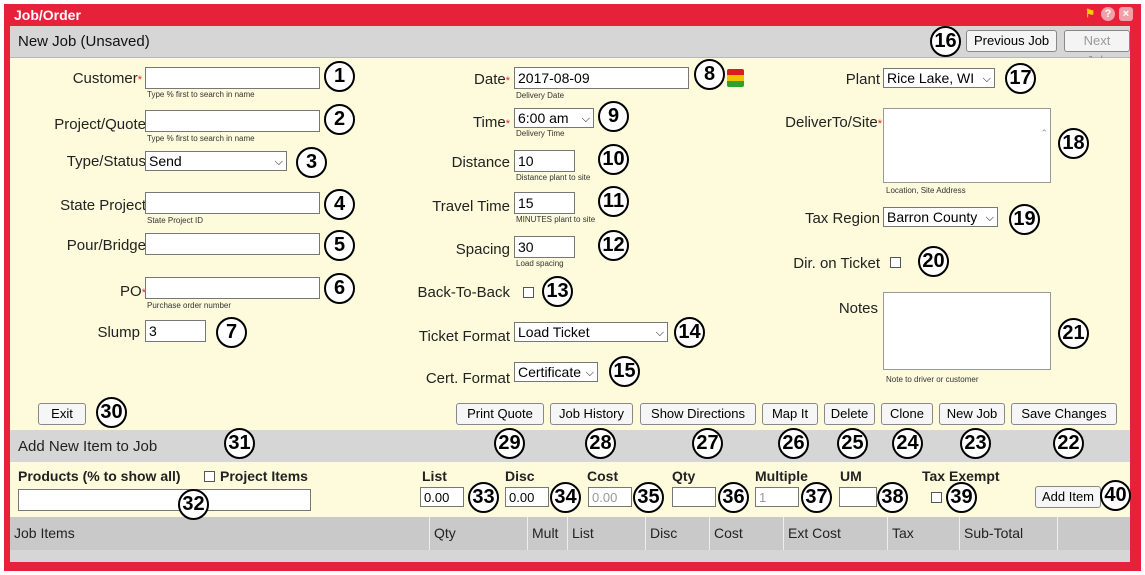 The width and height of the screenshot is (1145, 575). Describe the element at coordinates (107, 78) in the screenshot. I see `customer-label: Customer*` at that location.